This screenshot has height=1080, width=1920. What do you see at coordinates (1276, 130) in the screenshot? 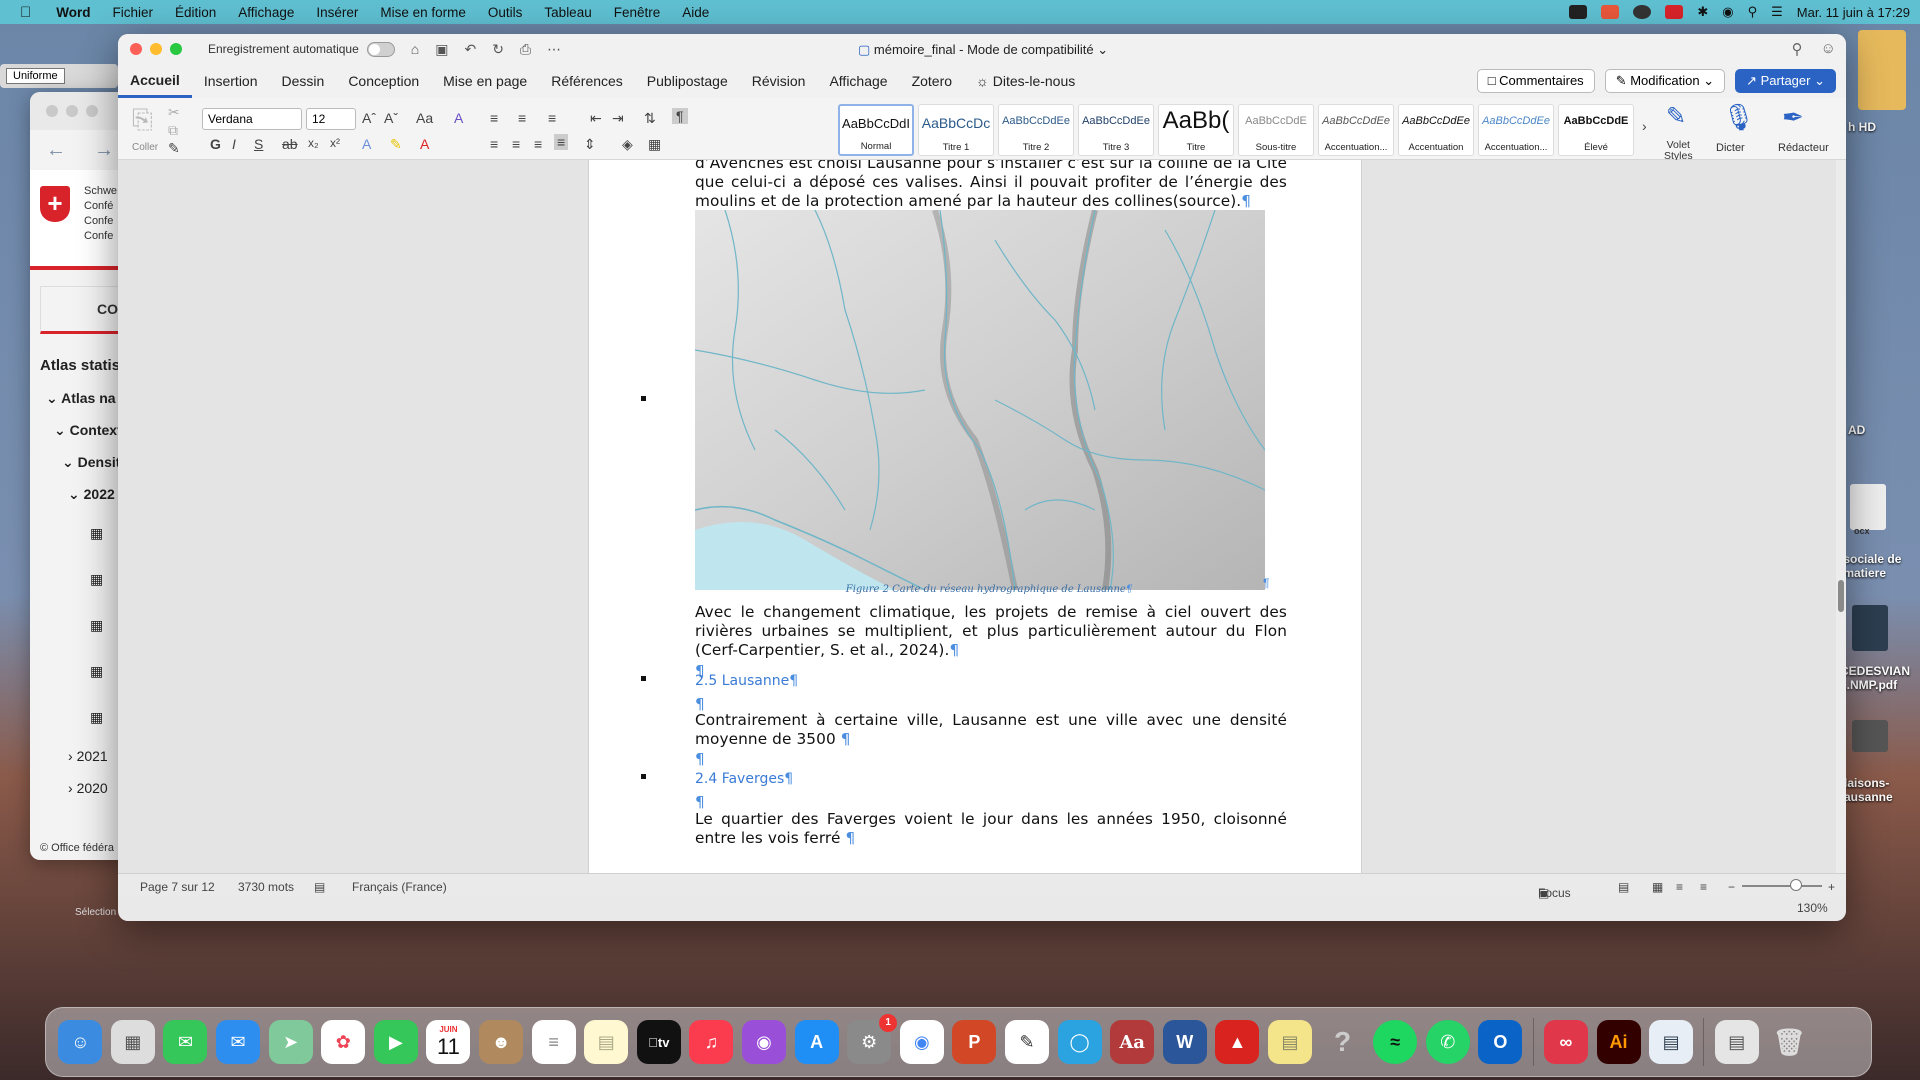
I see `style-sous-titre: AaBbCcDdE Sous-titre` at bounding box center [1276, 130].